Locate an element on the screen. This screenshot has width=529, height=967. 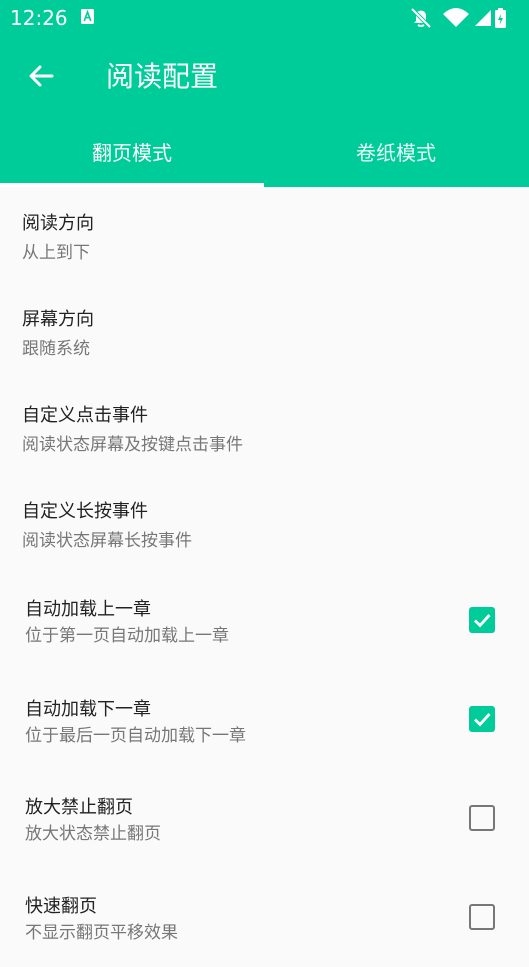
notifications-off-icon is located at coordinates (421, 18).